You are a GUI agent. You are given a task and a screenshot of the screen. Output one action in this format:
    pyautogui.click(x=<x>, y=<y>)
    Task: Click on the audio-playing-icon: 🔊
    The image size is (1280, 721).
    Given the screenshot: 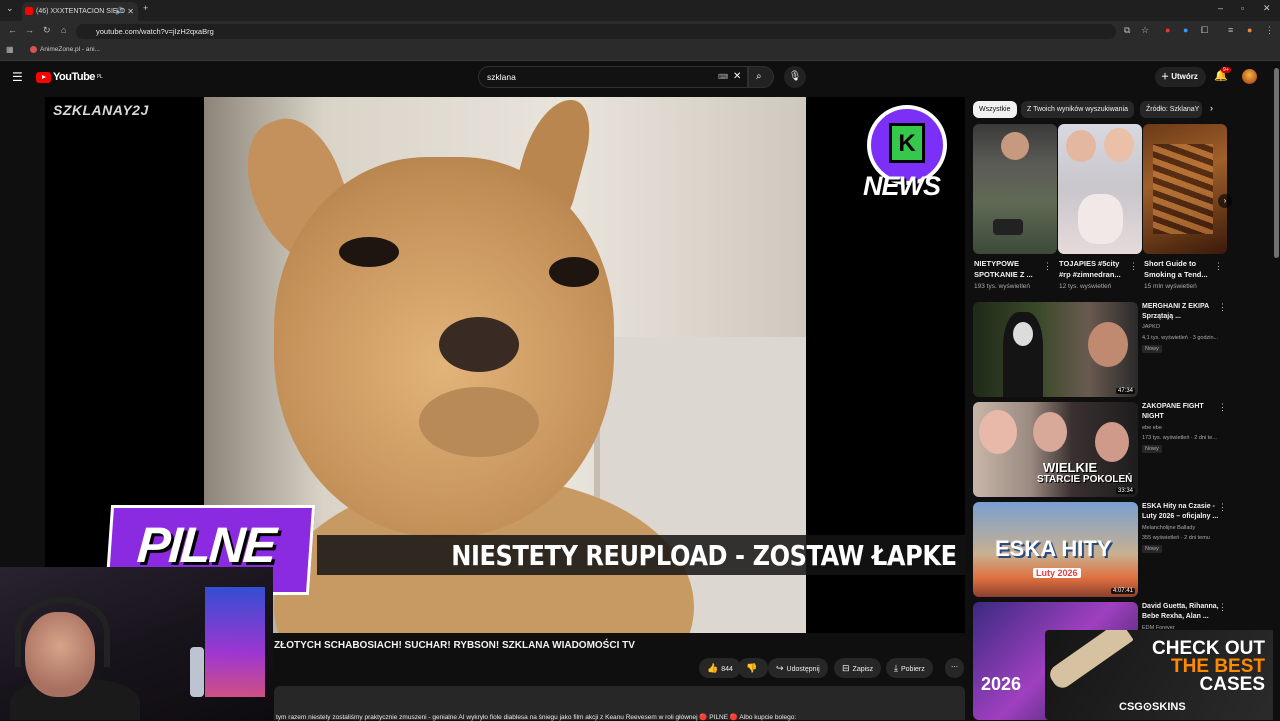 What is the action you would take?
    pyautogui.click(x=119, y=11)
    